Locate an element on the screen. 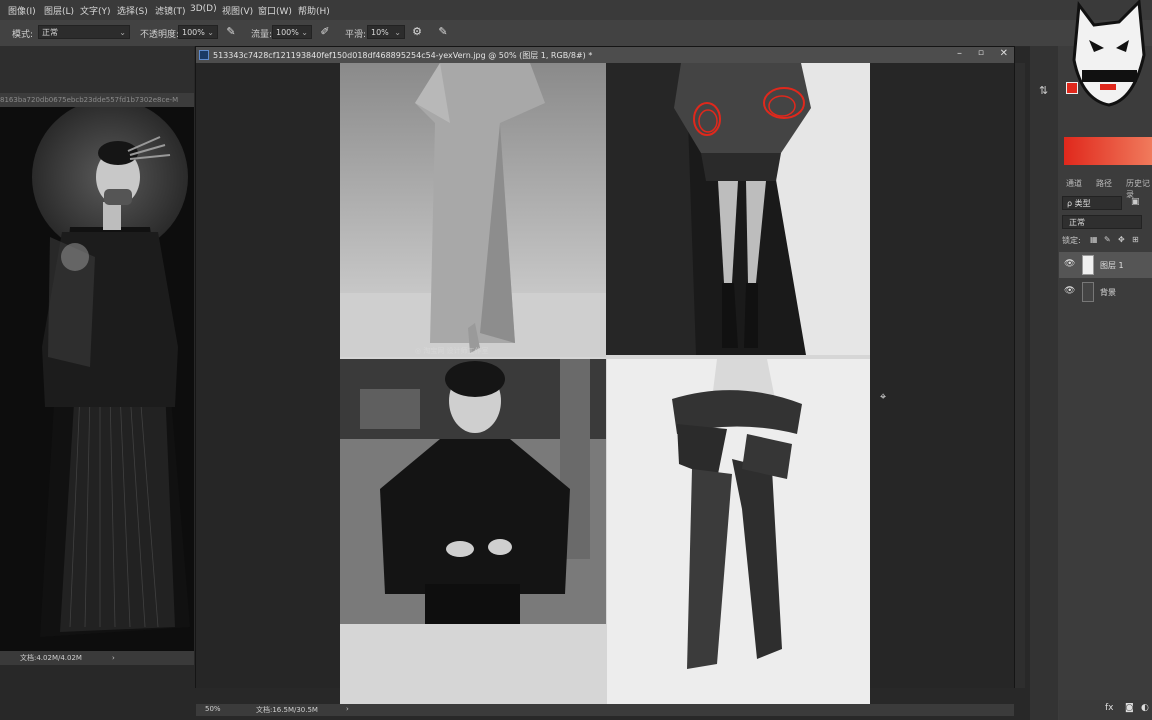  photo-trench-coat is located at coordinates (473, 210).